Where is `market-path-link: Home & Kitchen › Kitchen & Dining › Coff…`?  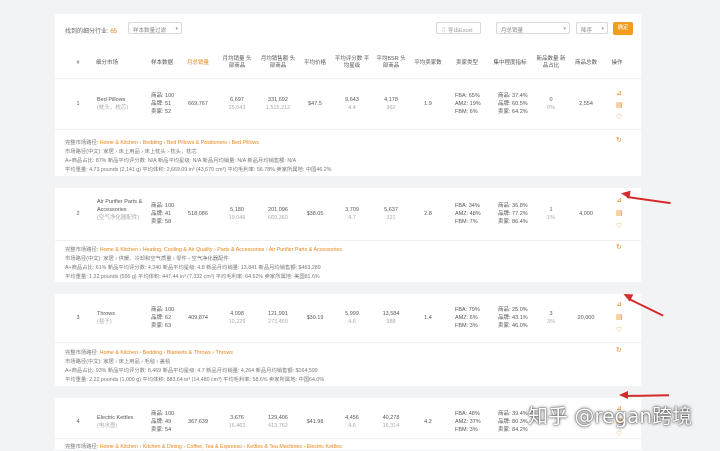 market-path-link: Home & Kitchen › Kitchen & Dining › Coff… is located at coordinates (221, 447).